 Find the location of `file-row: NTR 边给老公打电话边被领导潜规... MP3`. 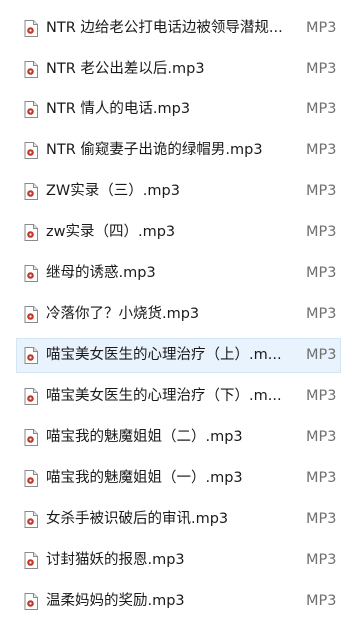

file-row: NTR 边给老公打电话边被领导潜规... MP3 is located at coordinates (170, 28).